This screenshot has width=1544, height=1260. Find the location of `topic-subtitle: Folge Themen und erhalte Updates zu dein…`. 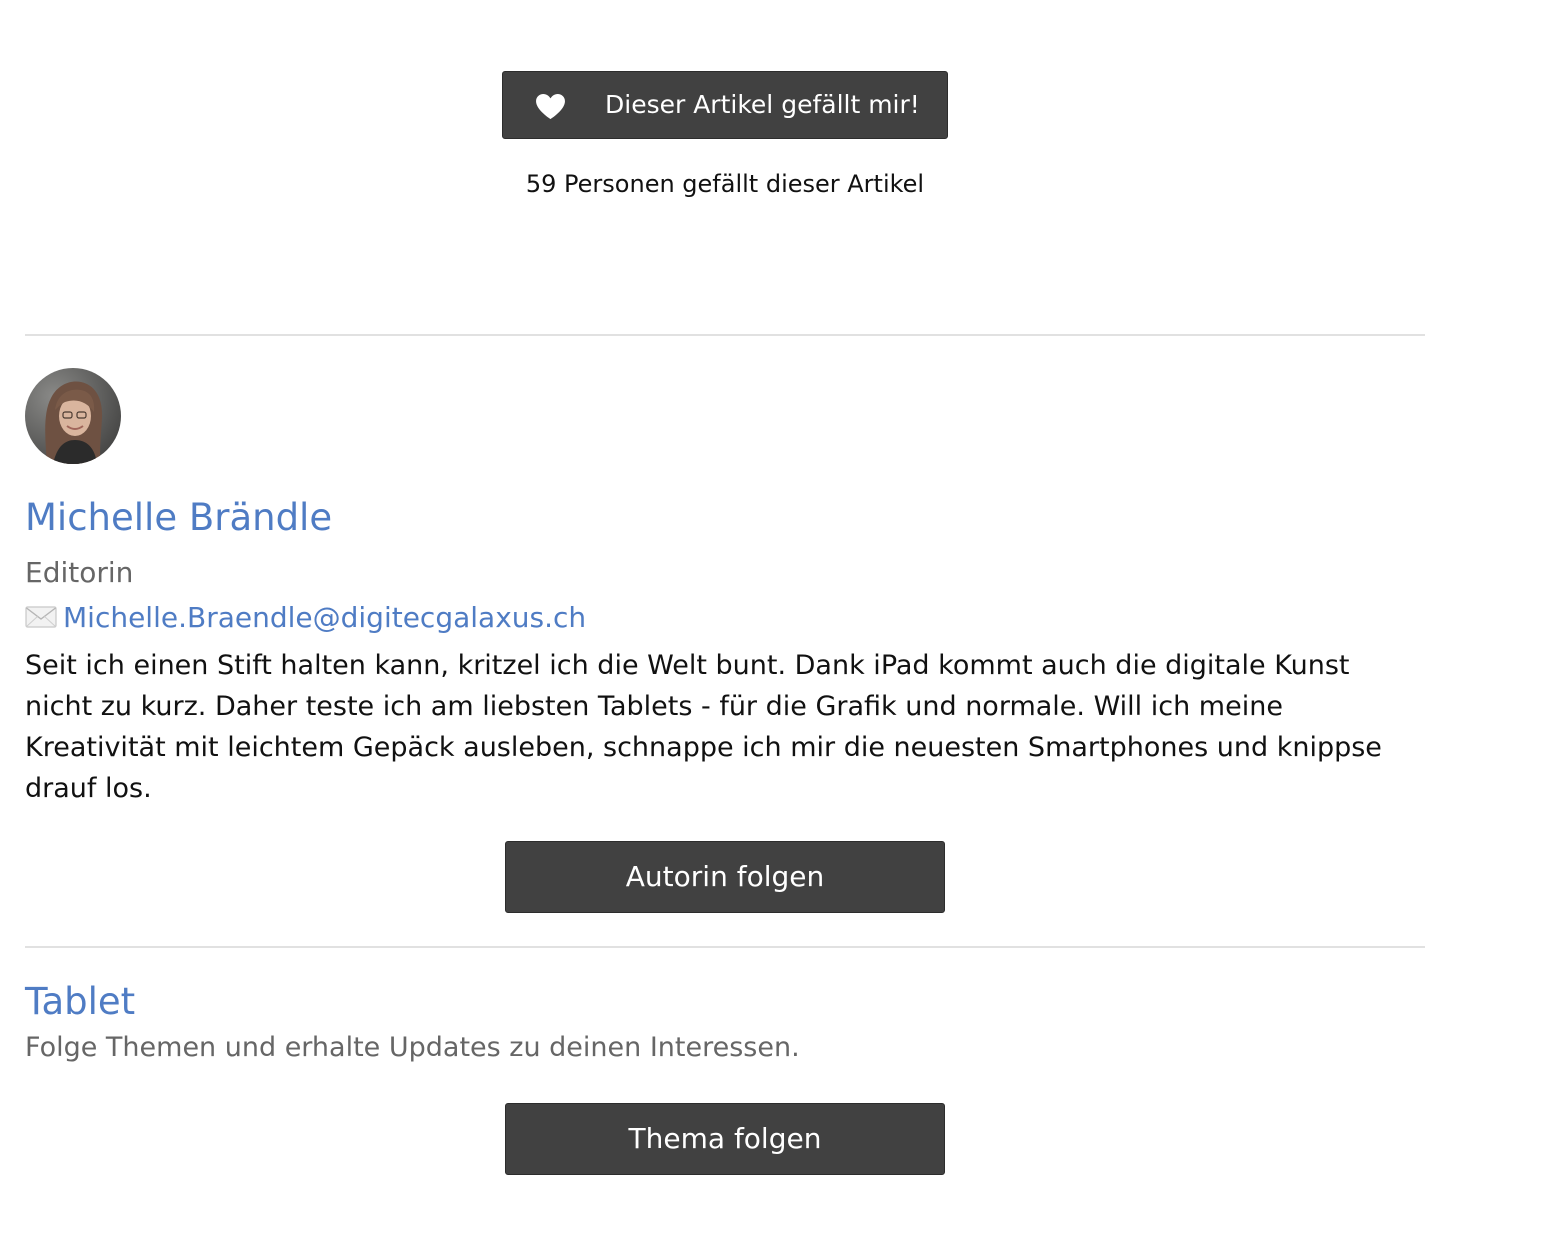

topic-subtitle: Folge Themen und erhalte Updates zu dein… is located at coordinates (412, 1047).